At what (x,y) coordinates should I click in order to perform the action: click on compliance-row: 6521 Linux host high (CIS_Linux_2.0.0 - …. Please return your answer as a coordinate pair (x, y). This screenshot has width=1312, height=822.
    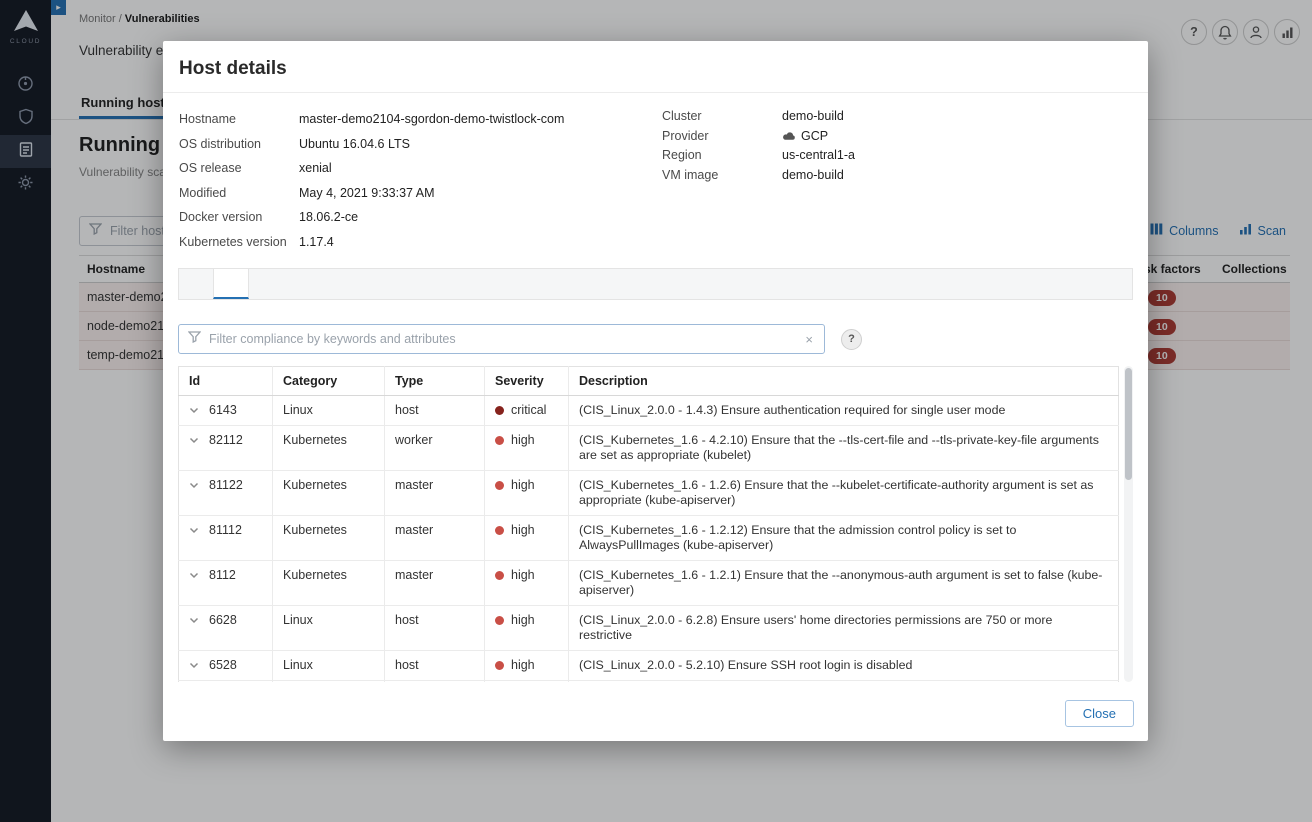
    Looking at the image, I should click on (648, 681).